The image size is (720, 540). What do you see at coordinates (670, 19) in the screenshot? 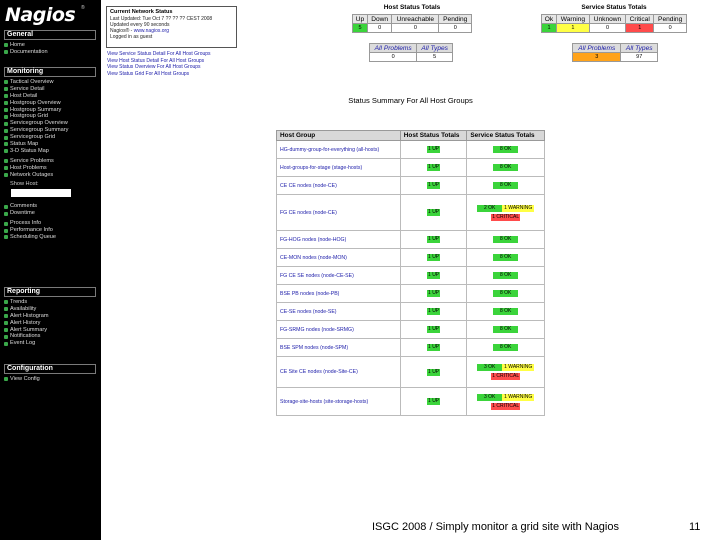
I see `service-pending-header: Pending` at bounding box center [670, 19].